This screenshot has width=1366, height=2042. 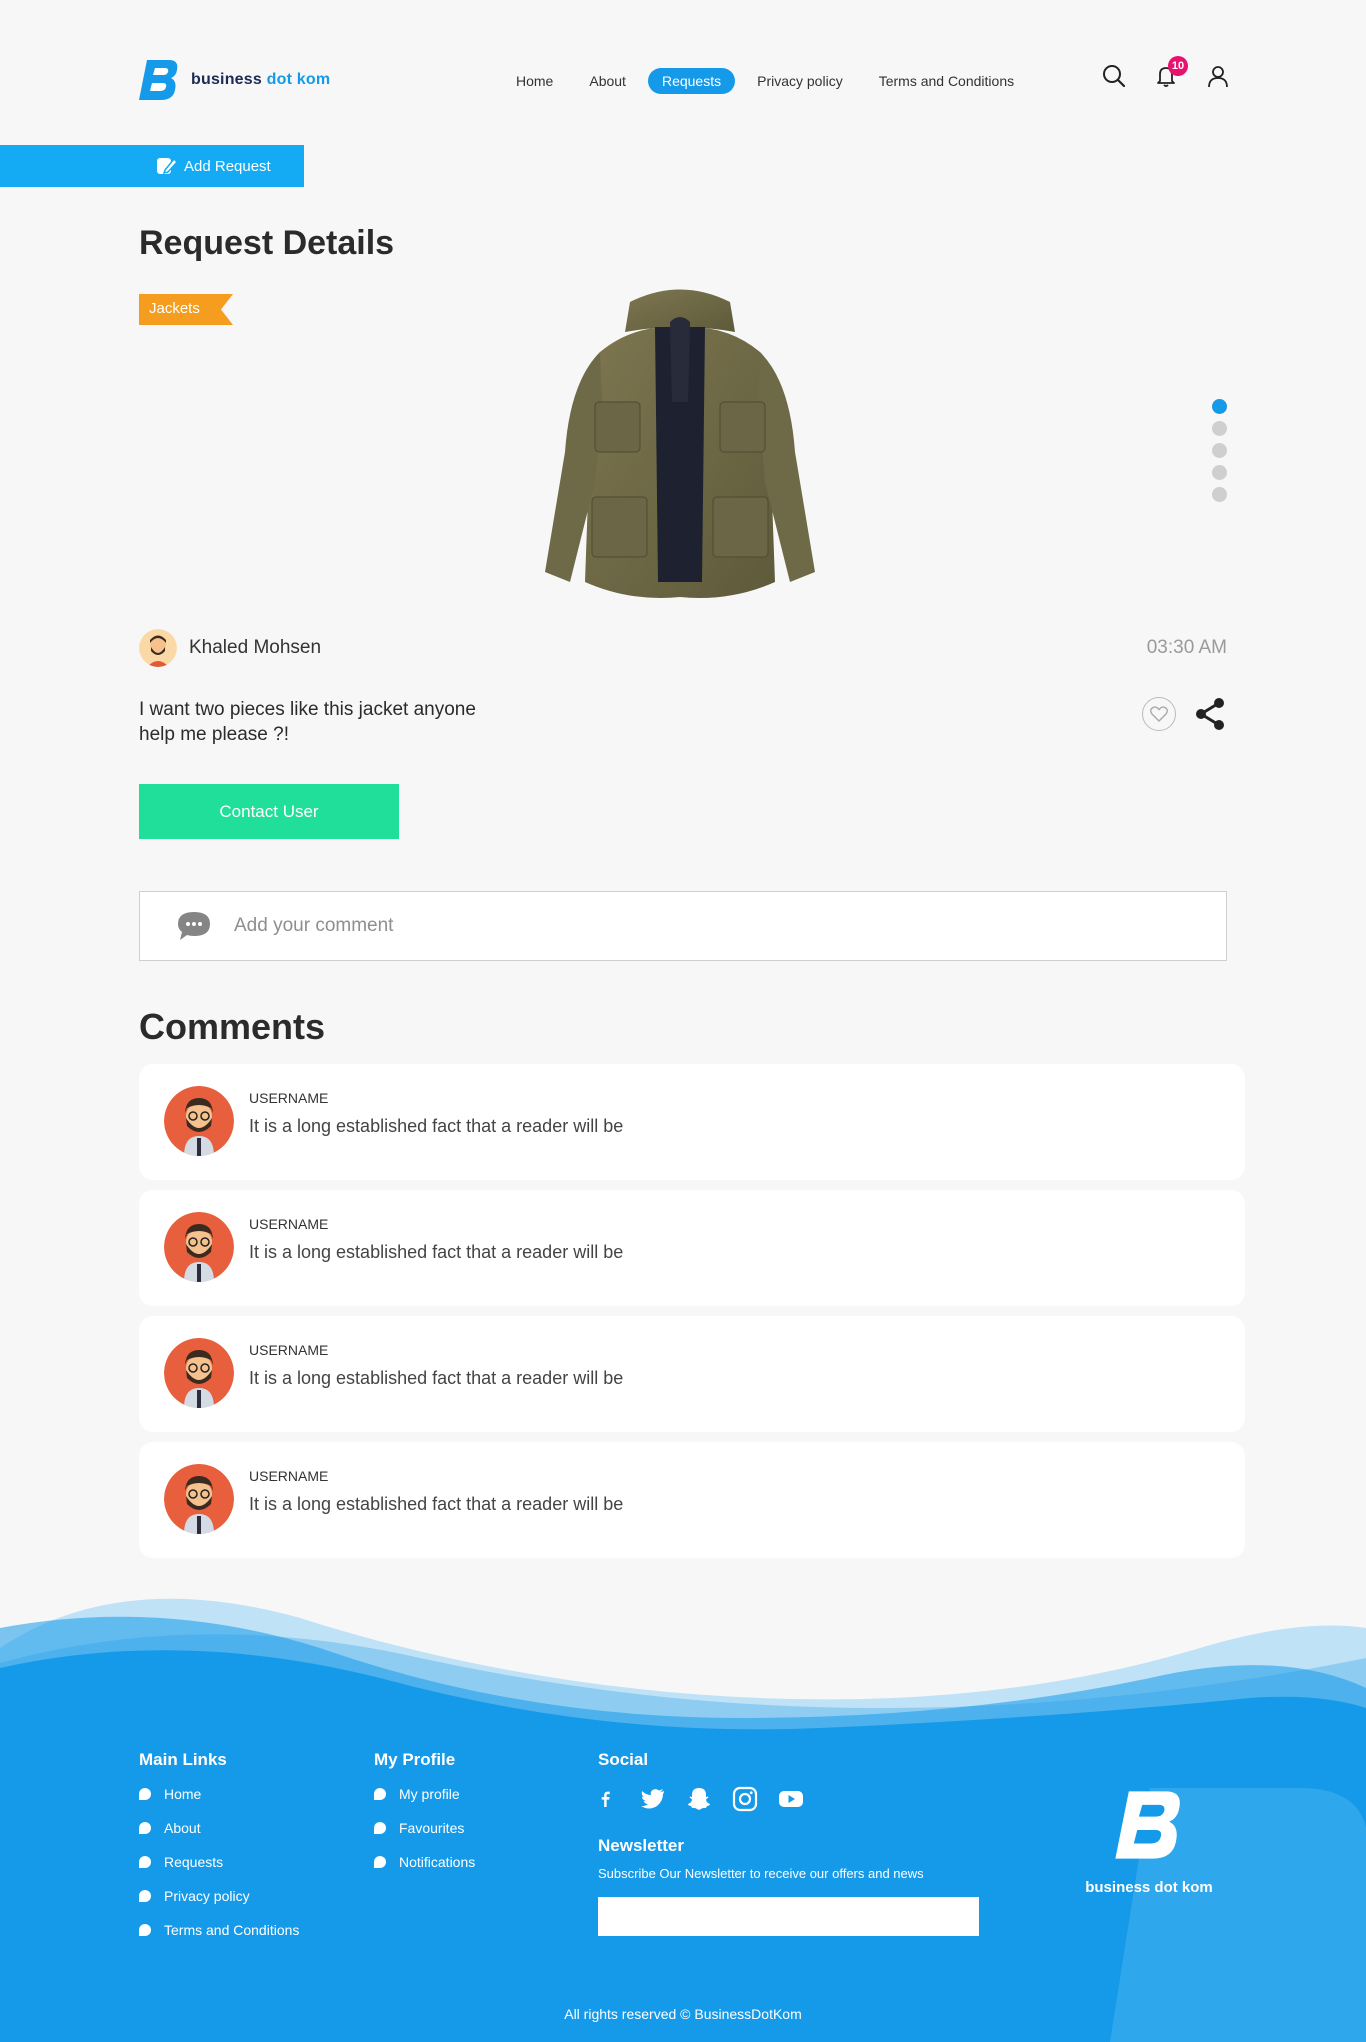 I want to click on snapchat-icon, so click(x=699, y=1799).